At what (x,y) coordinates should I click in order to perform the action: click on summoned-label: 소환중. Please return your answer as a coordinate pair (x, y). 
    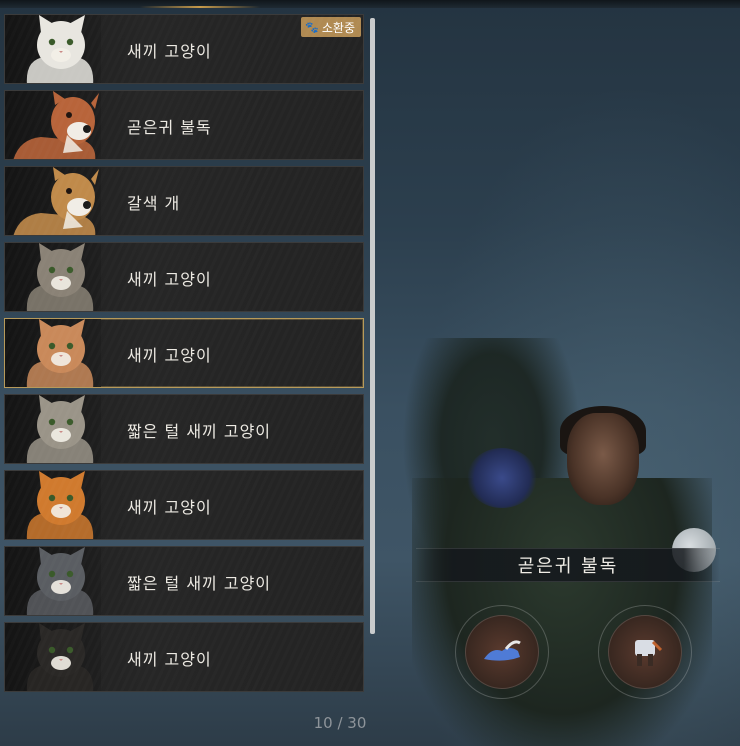
    Looking at the image, I should click on (338, 27).